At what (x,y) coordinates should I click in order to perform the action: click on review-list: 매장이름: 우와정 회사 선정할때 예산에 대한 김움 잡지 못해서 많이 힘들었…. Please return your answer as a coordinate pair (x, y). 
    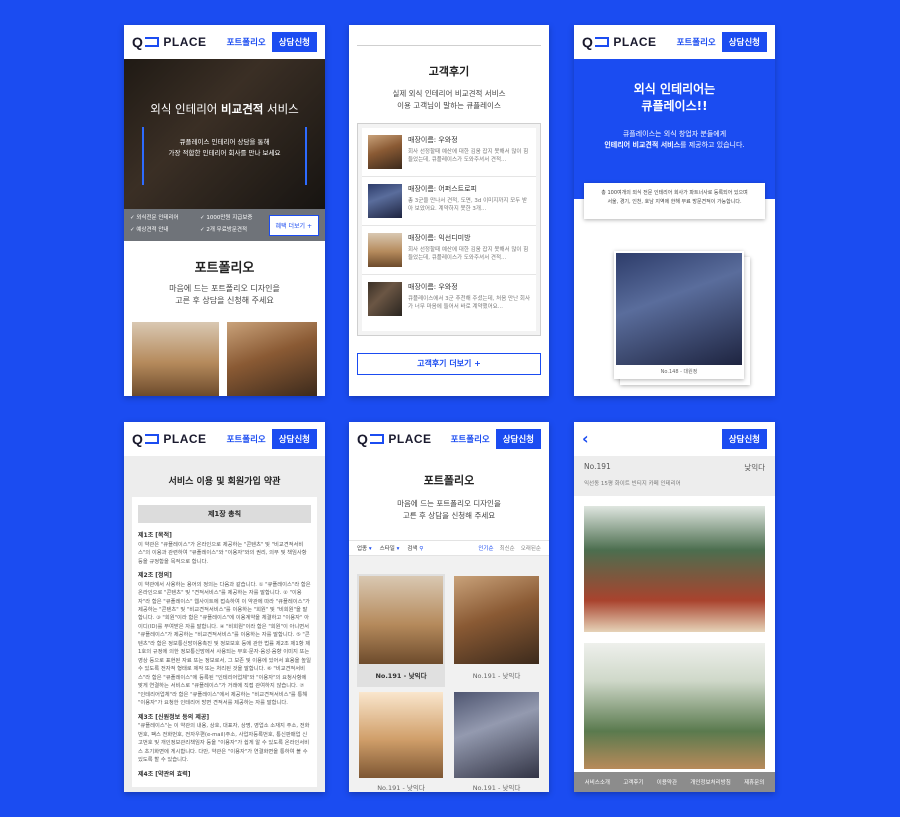
    Looking at the image, I should click on (449, 229).